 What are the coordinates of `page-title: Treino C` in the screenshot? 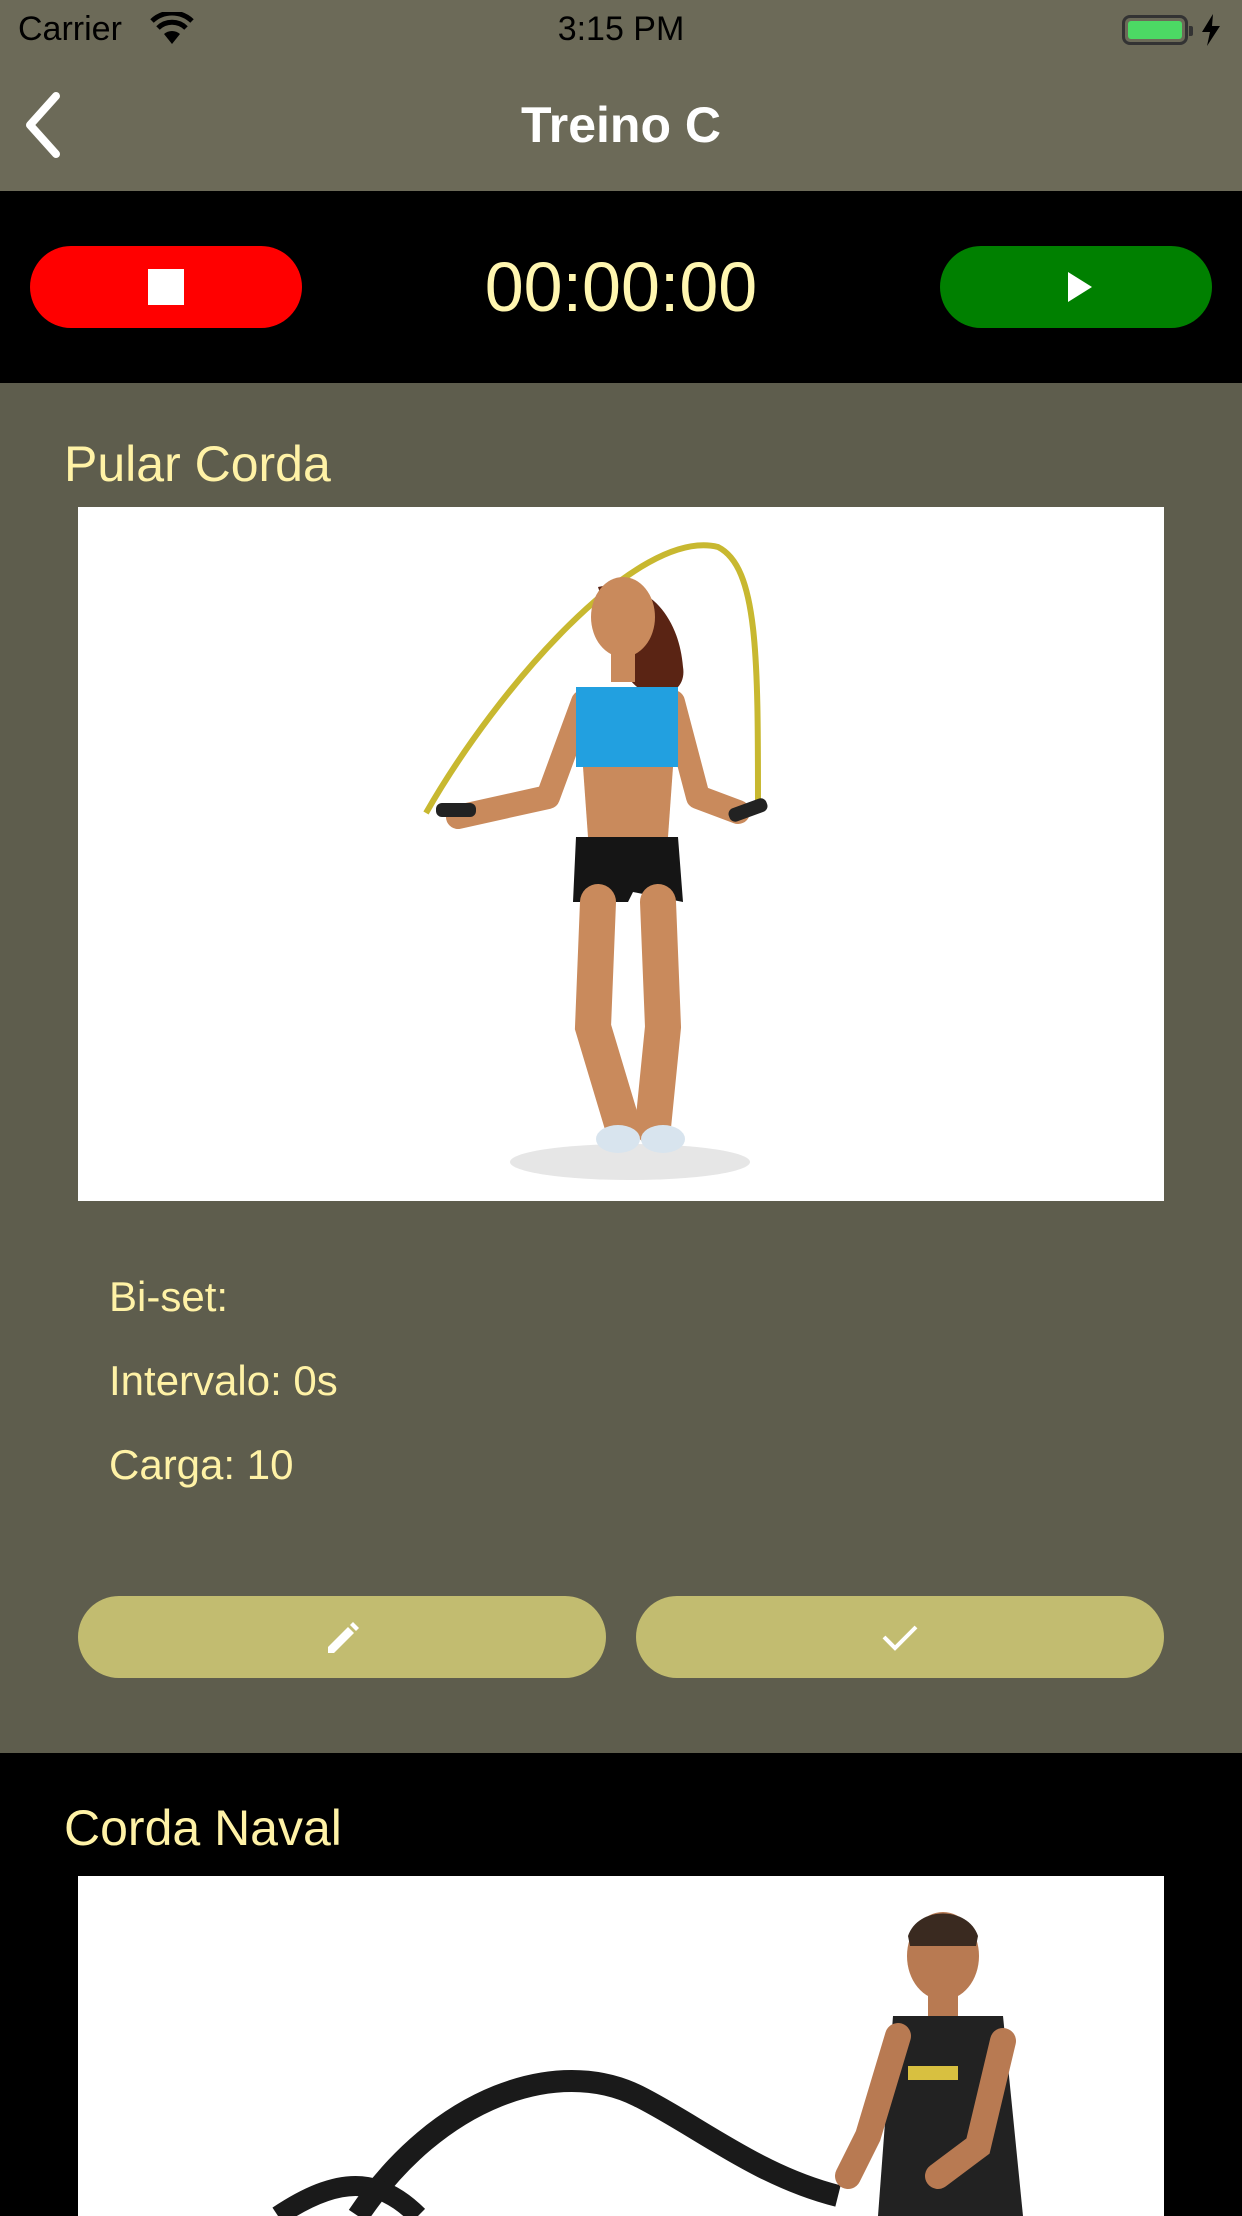 It's located at (621, 125).